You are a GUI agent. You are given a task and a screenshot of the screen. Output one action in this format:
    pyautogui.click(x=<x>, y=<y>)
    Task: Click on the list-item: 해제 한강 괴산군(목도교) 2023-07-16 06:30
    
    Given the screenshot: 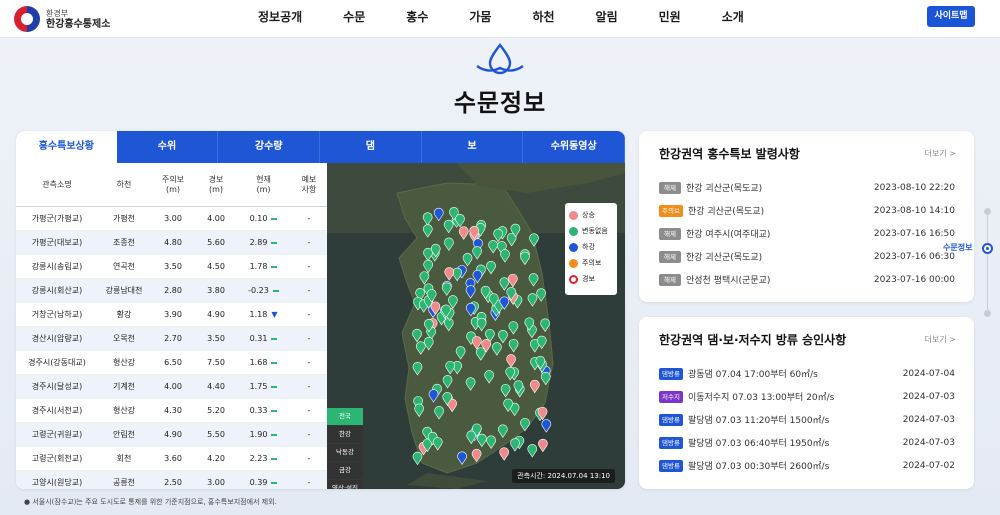 What is the action you would take?
    pyautogui.click(x=807, y=256)
    